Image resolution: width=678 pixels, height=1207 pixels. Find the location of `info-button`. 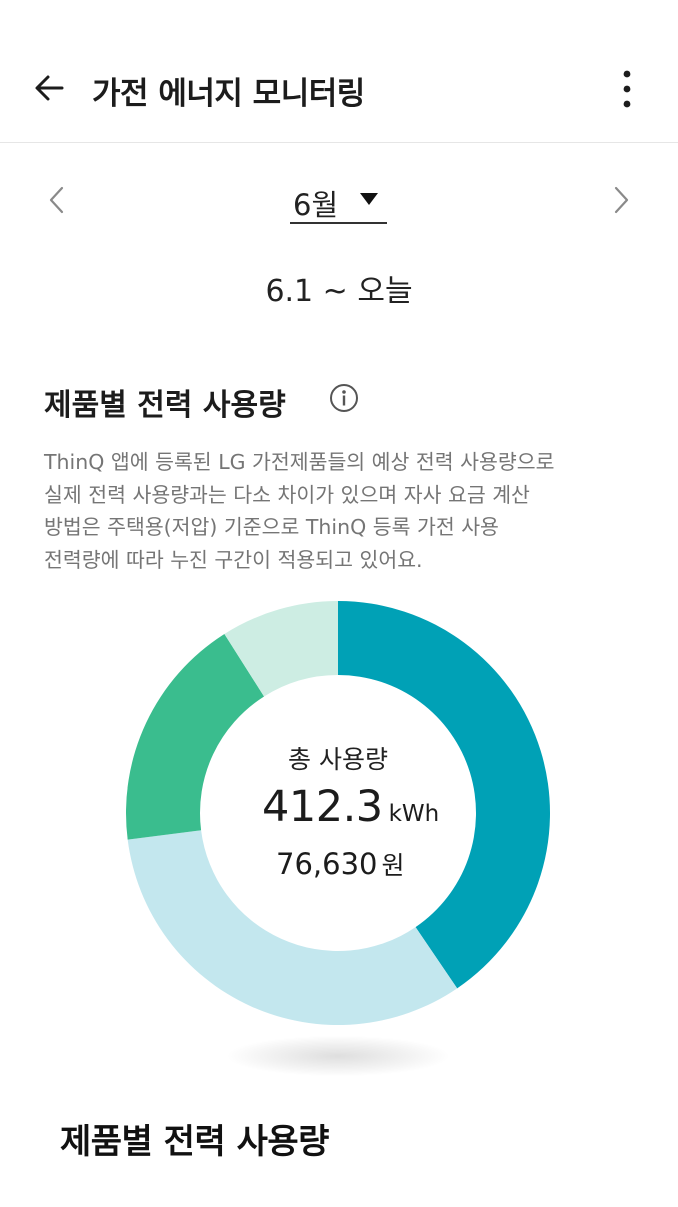

info-button is located at coordinates (344, 398).